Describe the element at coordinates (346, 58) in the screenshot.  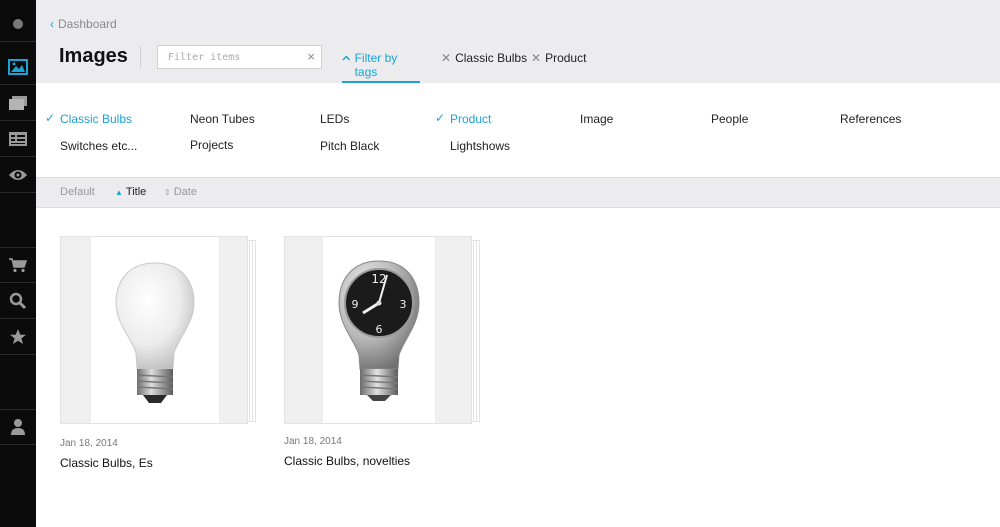
I see `chevron-up-icon` at that location.